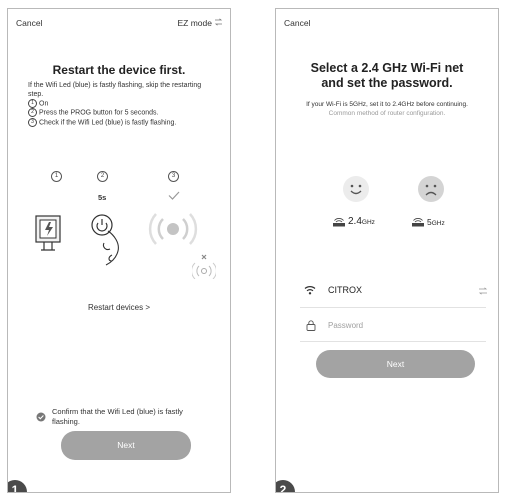 This screenshot has width=508, height=493. I want to click on step-2-line: 2 Press the PROG button for 5 seconds., so click(123, 113).